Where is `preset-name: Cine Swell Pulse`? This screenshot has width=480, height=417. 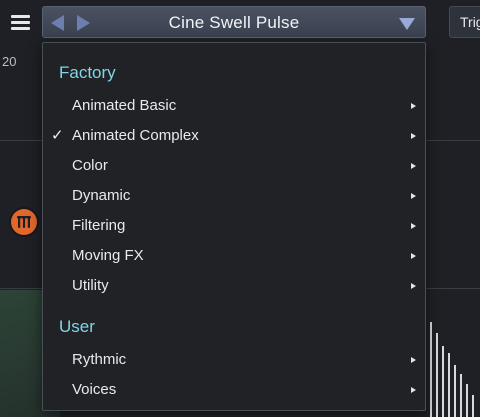
preset-name: Cine Swell Pulse is located at coordinates (234, 23).